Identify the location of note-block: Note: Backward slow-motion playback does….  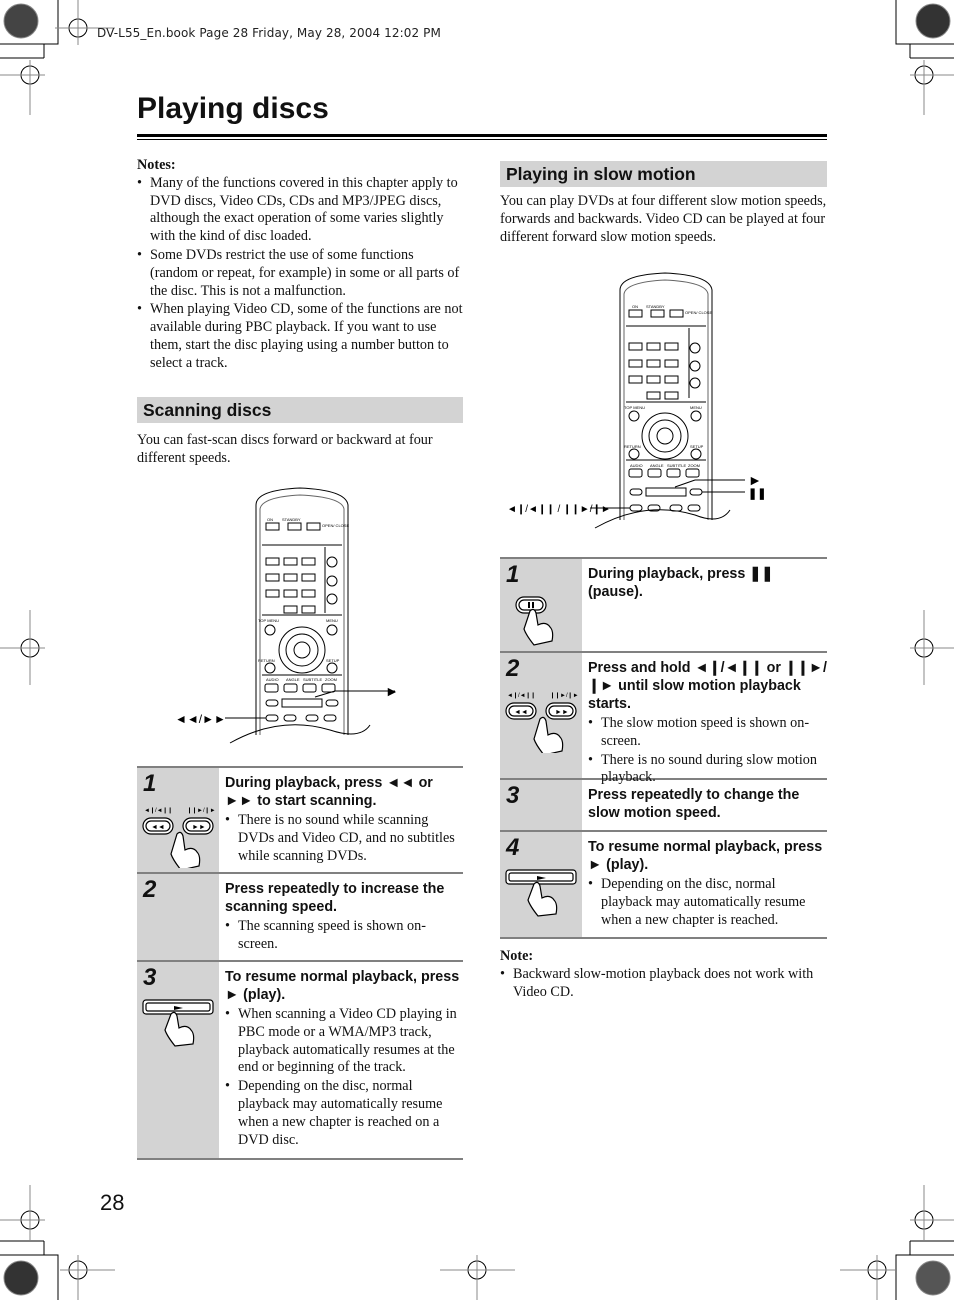
(663, 975).